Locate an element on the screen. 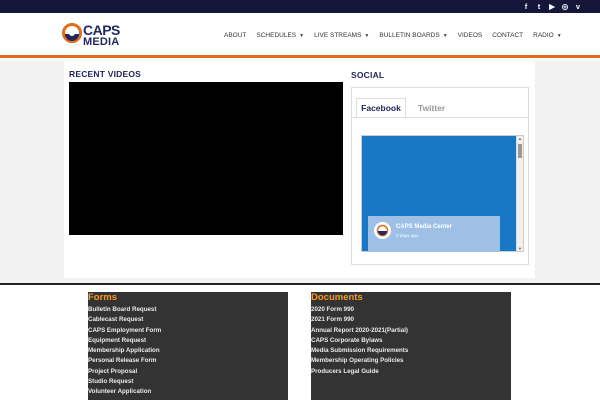 This screenshot has height=400, width=600. forms-link: Volunteer Application is located at coordinates (186, 391).